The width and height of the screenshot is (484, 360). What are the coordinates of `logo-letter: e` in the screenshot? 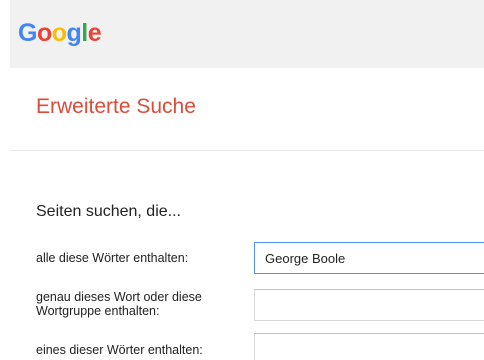 It's located at (94, 33).